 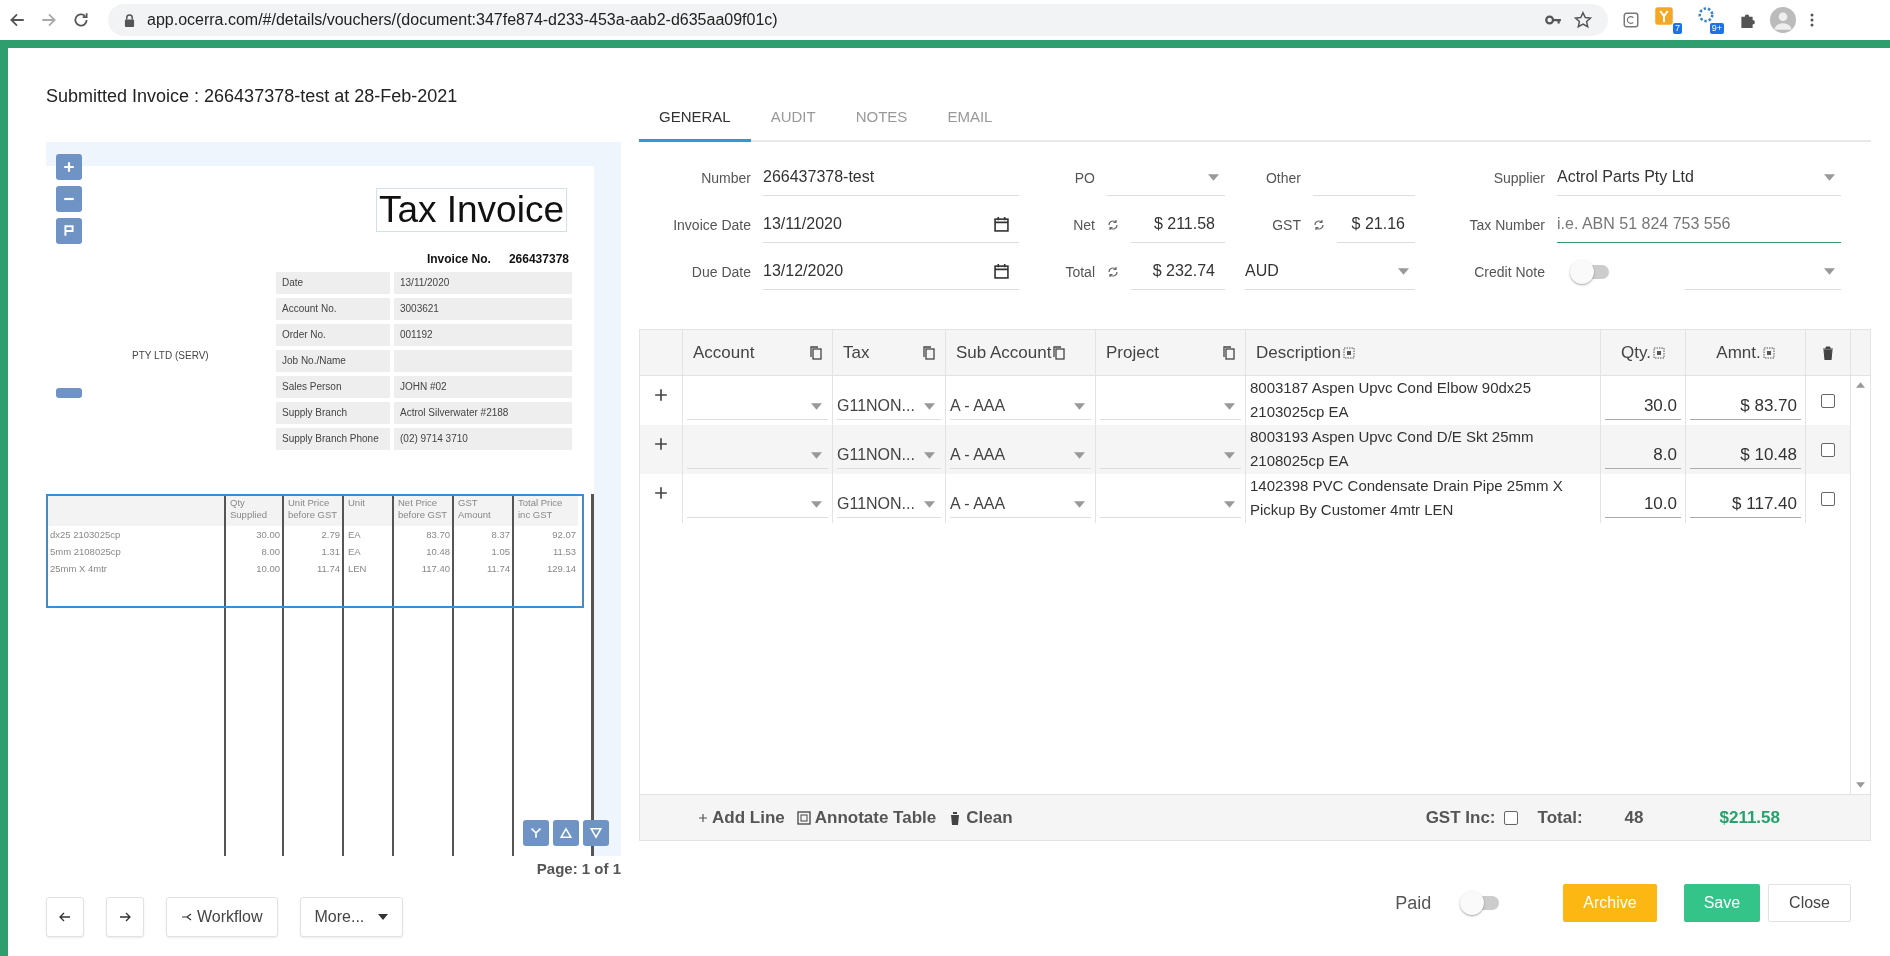 What do you see at coordinates (49, 20) in the screenshot?
I see `forward-icon` at bounding box center [49, 20].